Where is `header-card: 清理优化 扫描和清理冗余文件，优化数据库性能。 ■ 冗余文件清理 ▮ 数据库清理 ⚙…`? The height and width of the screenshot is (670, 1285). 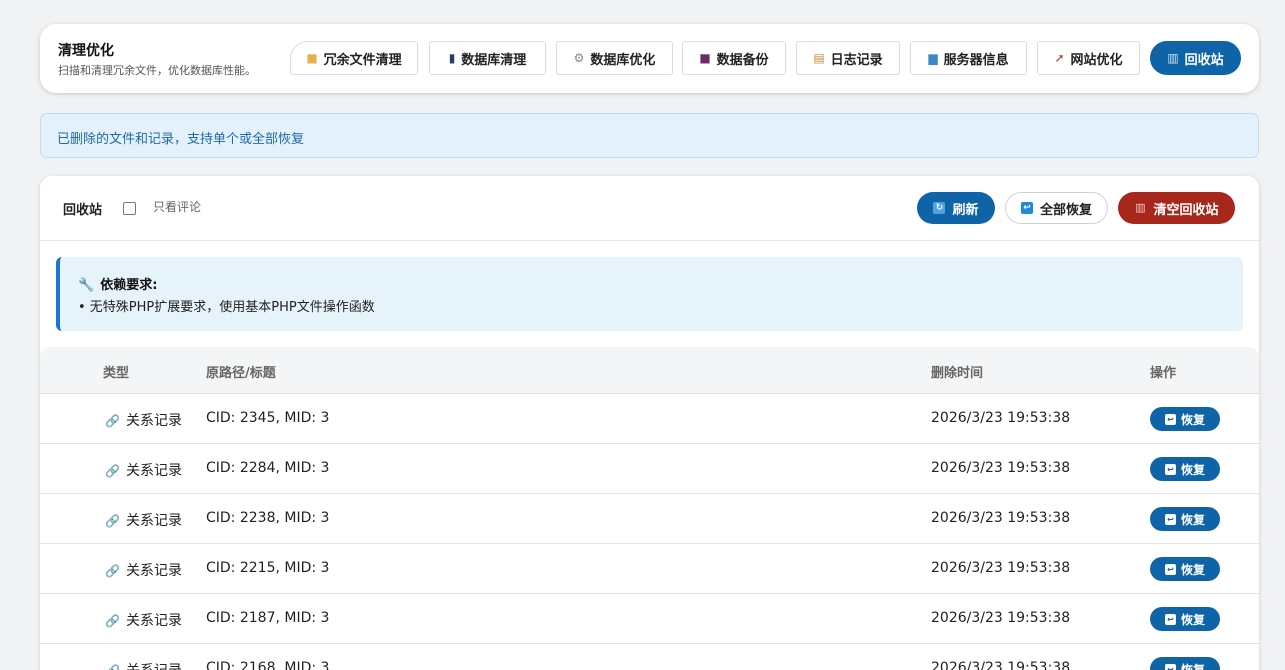 header-card: 清理优化 扫描和清理冗余文件，优化数据库性能。 ■ 冗余文件清理 ▮ 数据库清理 ⚙… is located at coordinates (649, 58).